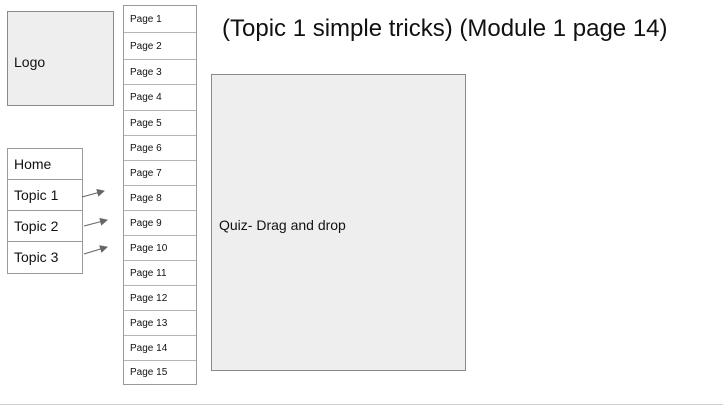 The height and width of the screenshot is (407, 723). I want to click on nav-item-topic-2: Topic 2, so click(45, 226).